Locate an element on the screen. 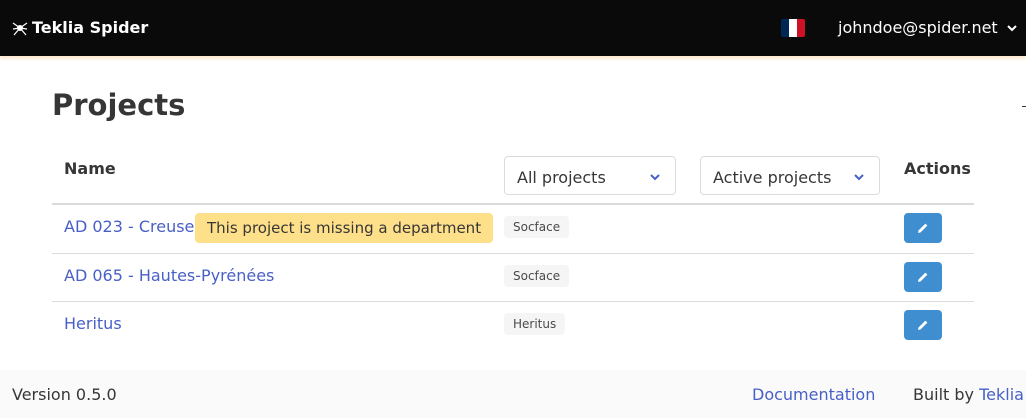 The width and height of the screenshot is (1026, 418). project-link: AD 023 - Creuse is located at coordinates (129, 226).